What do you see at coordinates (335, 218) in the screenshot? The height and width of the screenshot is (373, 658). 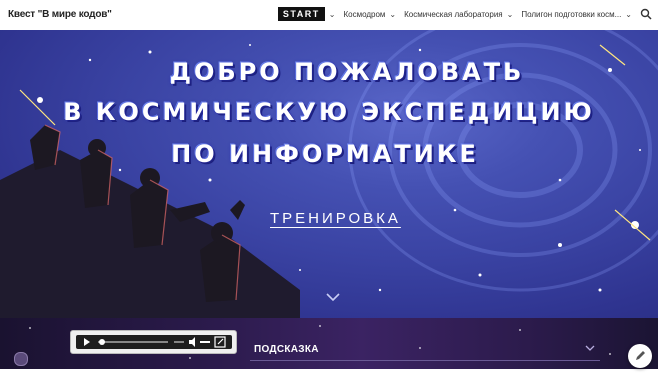 I see `training-link: ТРЕНИРОВКА` at bounding box center [335, 218].